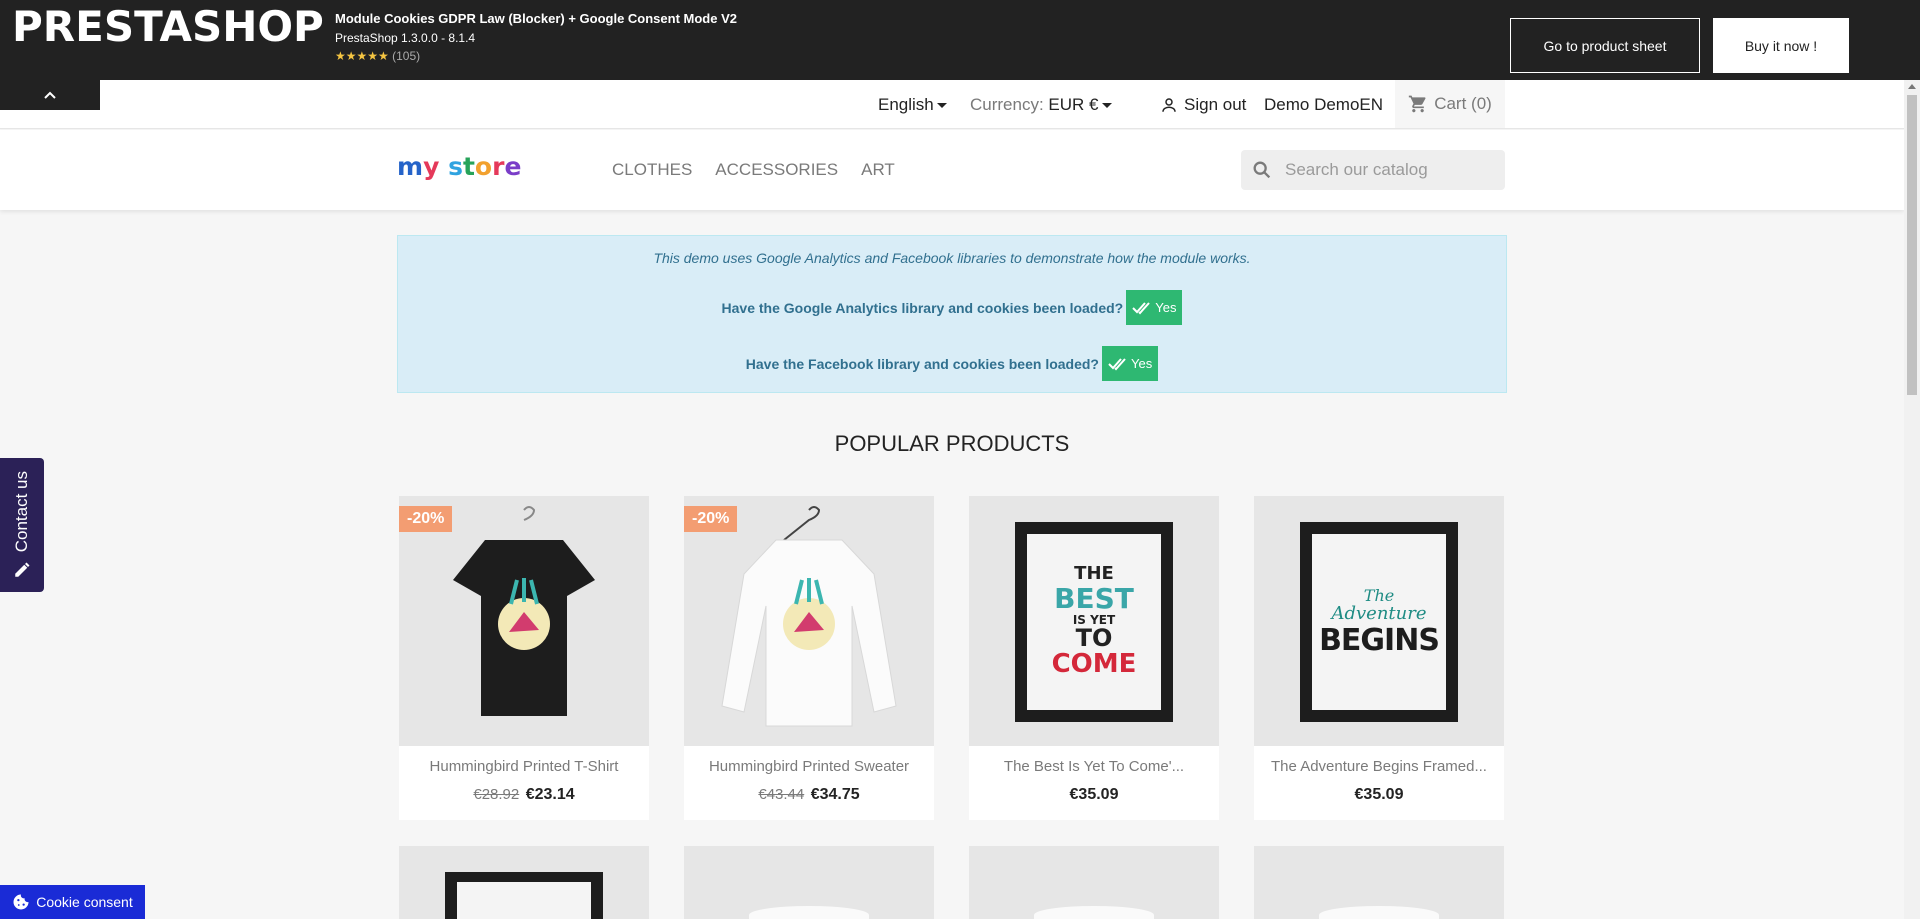 The height and width of the screenshot is (919, 1920). What do you see at coordinates (1912, 499) in the screenshot?
I see `page-scrollbar` at bounding box center [1912, 499].